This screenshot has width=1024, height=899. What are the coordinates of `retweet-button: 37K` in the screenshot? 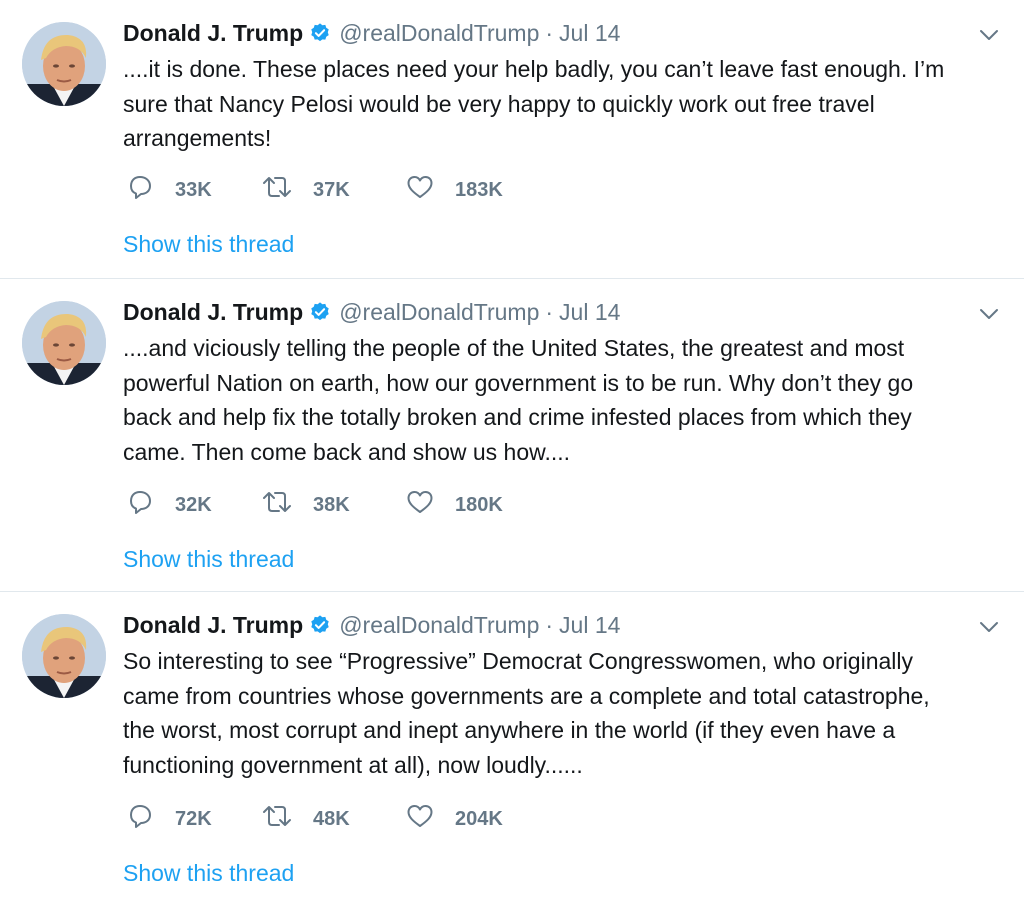 It's located at (305, 190).